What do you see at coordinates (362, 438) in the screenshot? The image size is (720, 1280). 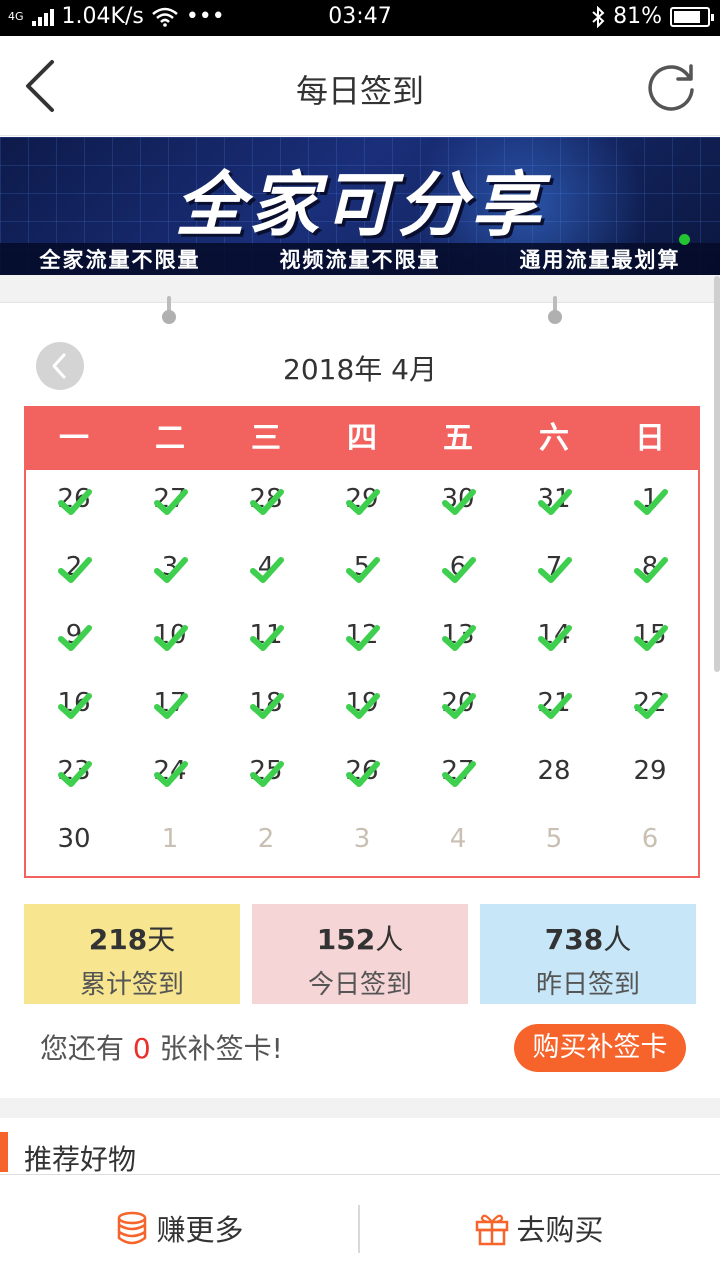 I see `weekday-label: 四` at bounding box center [362, 438].